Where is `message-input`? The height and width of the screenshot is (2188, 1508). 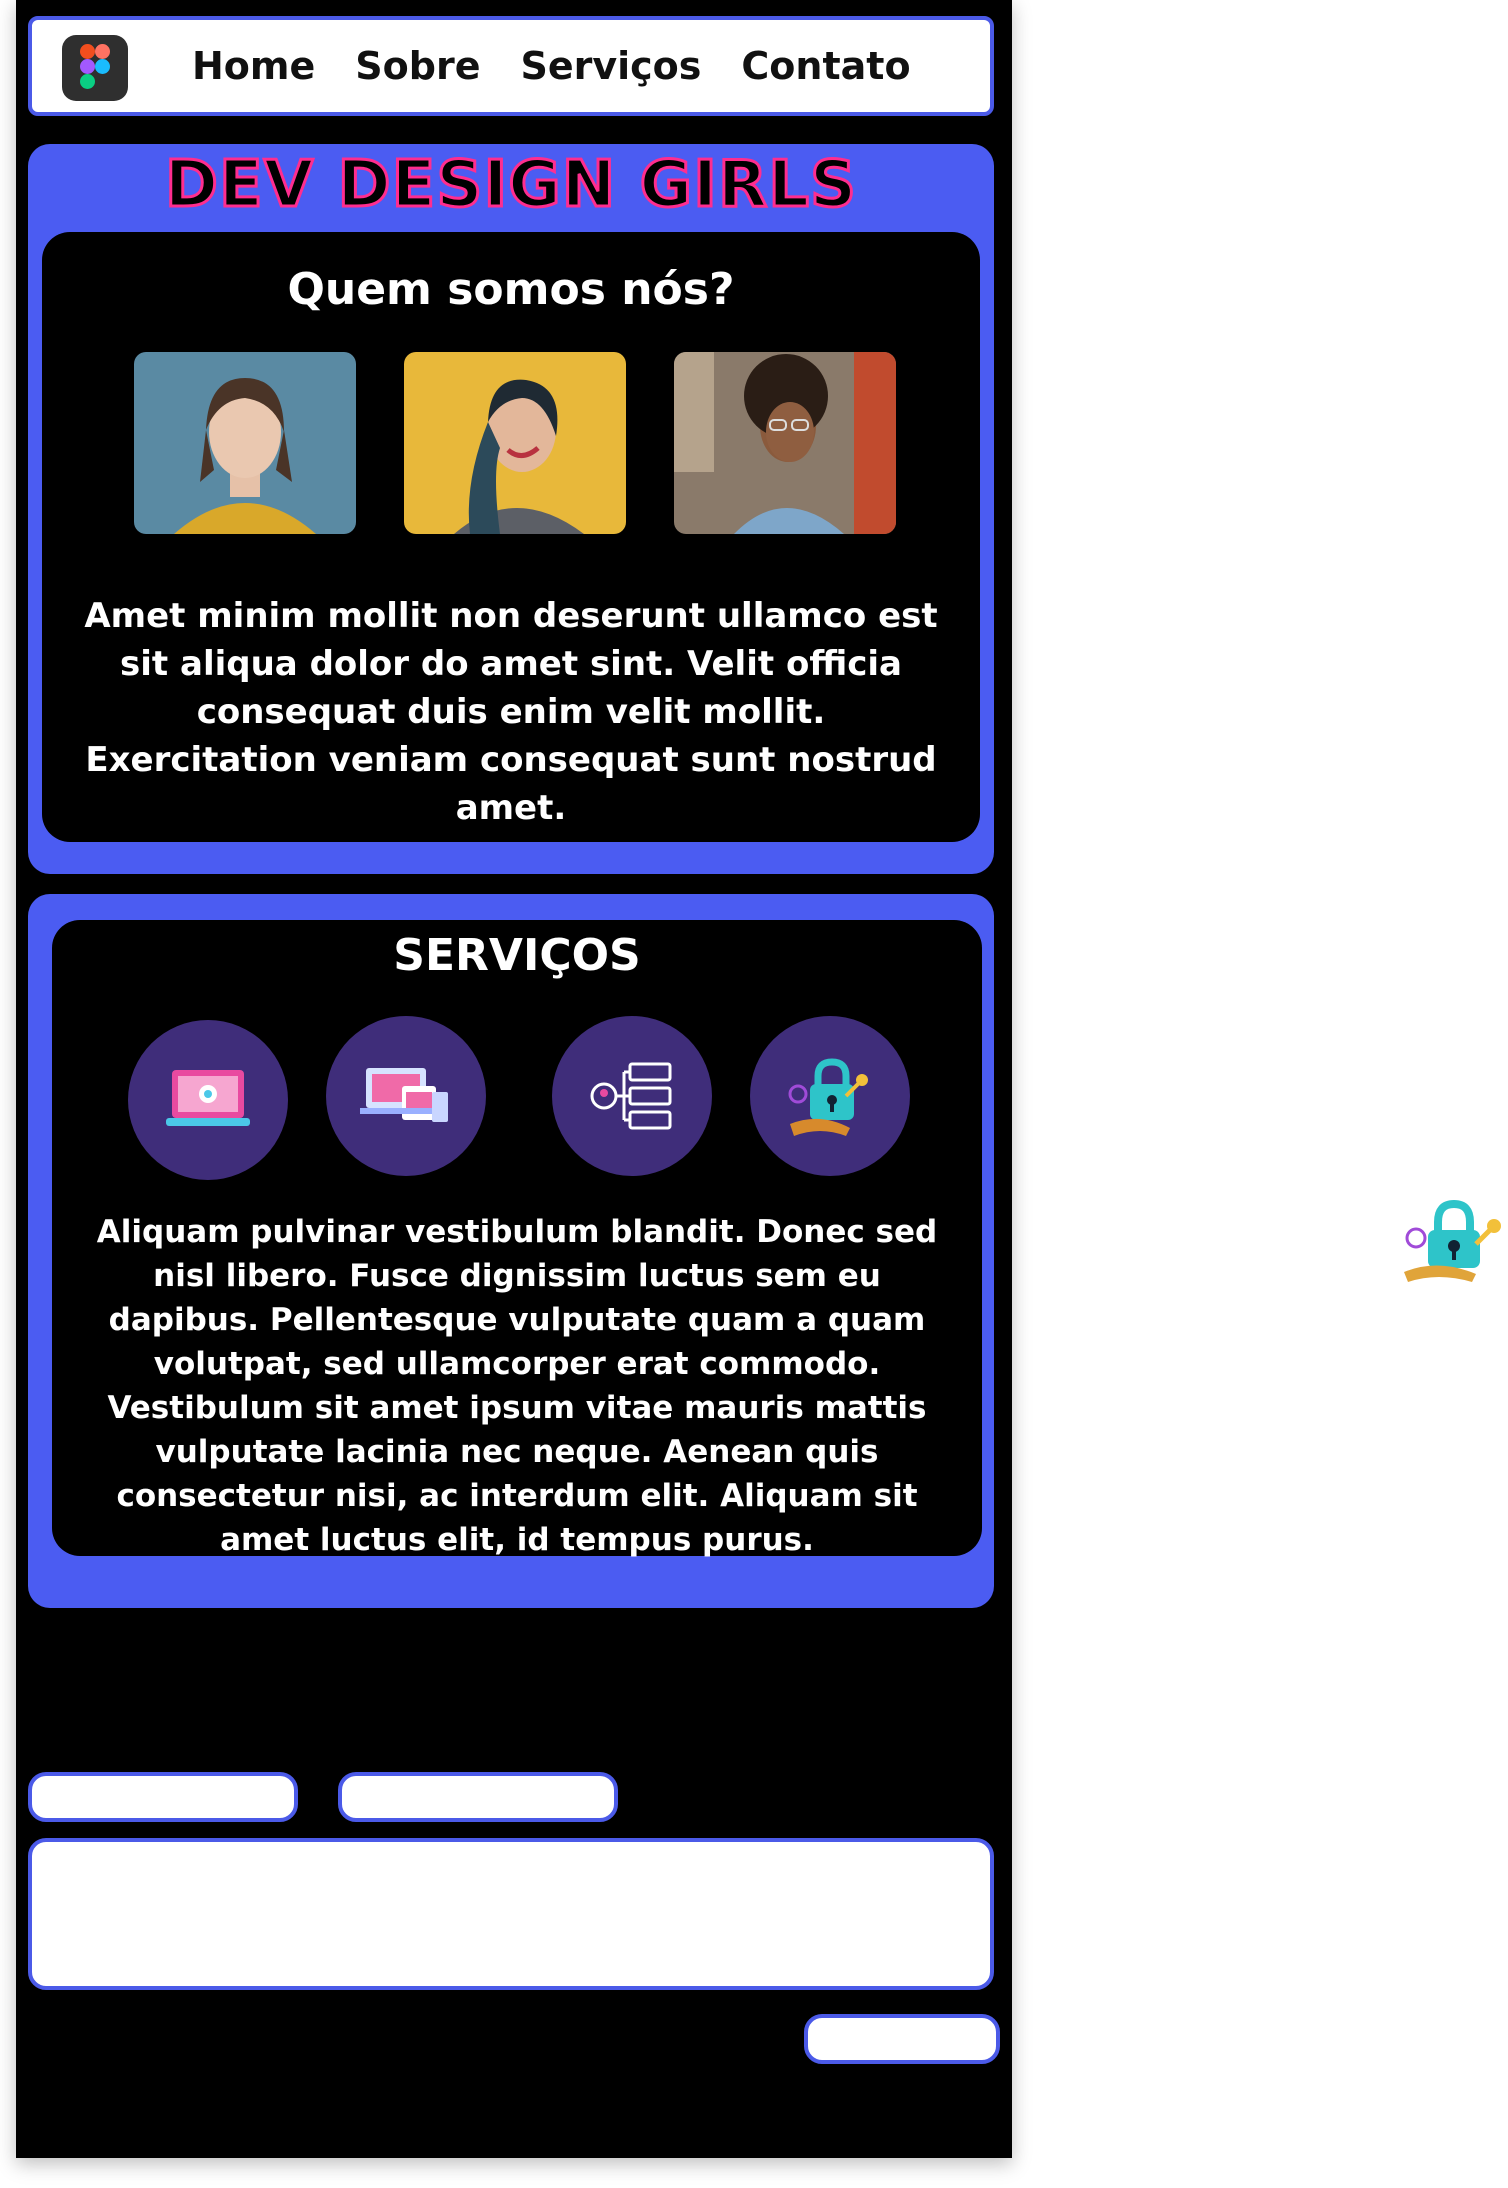
message-input is located at coordinates (511, 1914).